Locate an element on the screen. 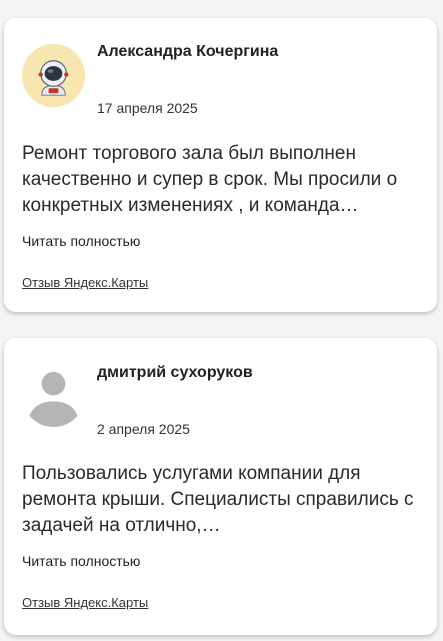 This screenshot has width=443, height=641. astronaut-avatar-icon is located at coordinates (53, 75).